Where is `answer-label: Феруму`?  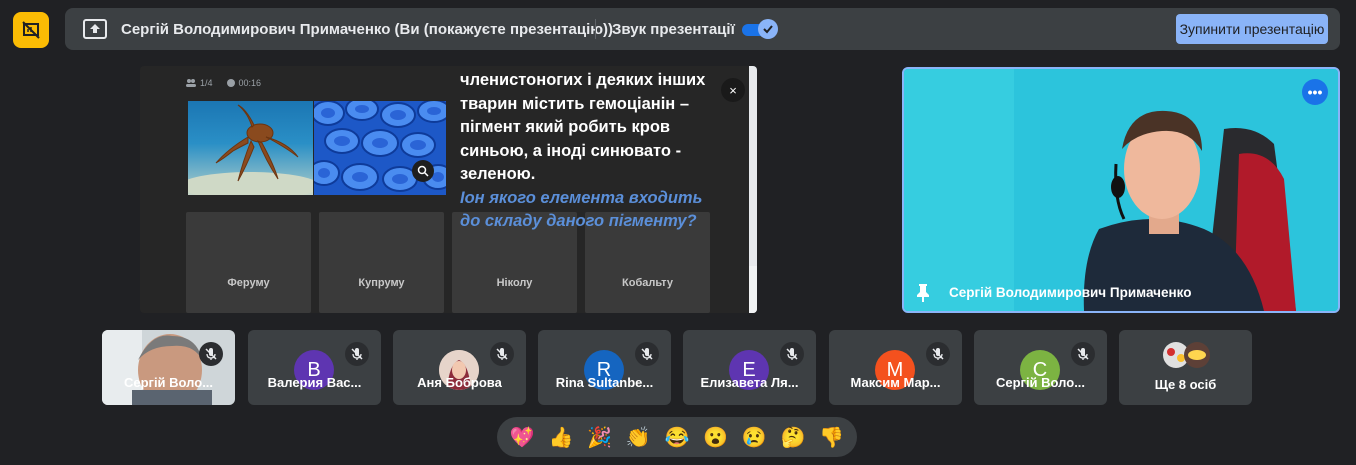
answer-label: Феруму is located at coordinates (248, 282).